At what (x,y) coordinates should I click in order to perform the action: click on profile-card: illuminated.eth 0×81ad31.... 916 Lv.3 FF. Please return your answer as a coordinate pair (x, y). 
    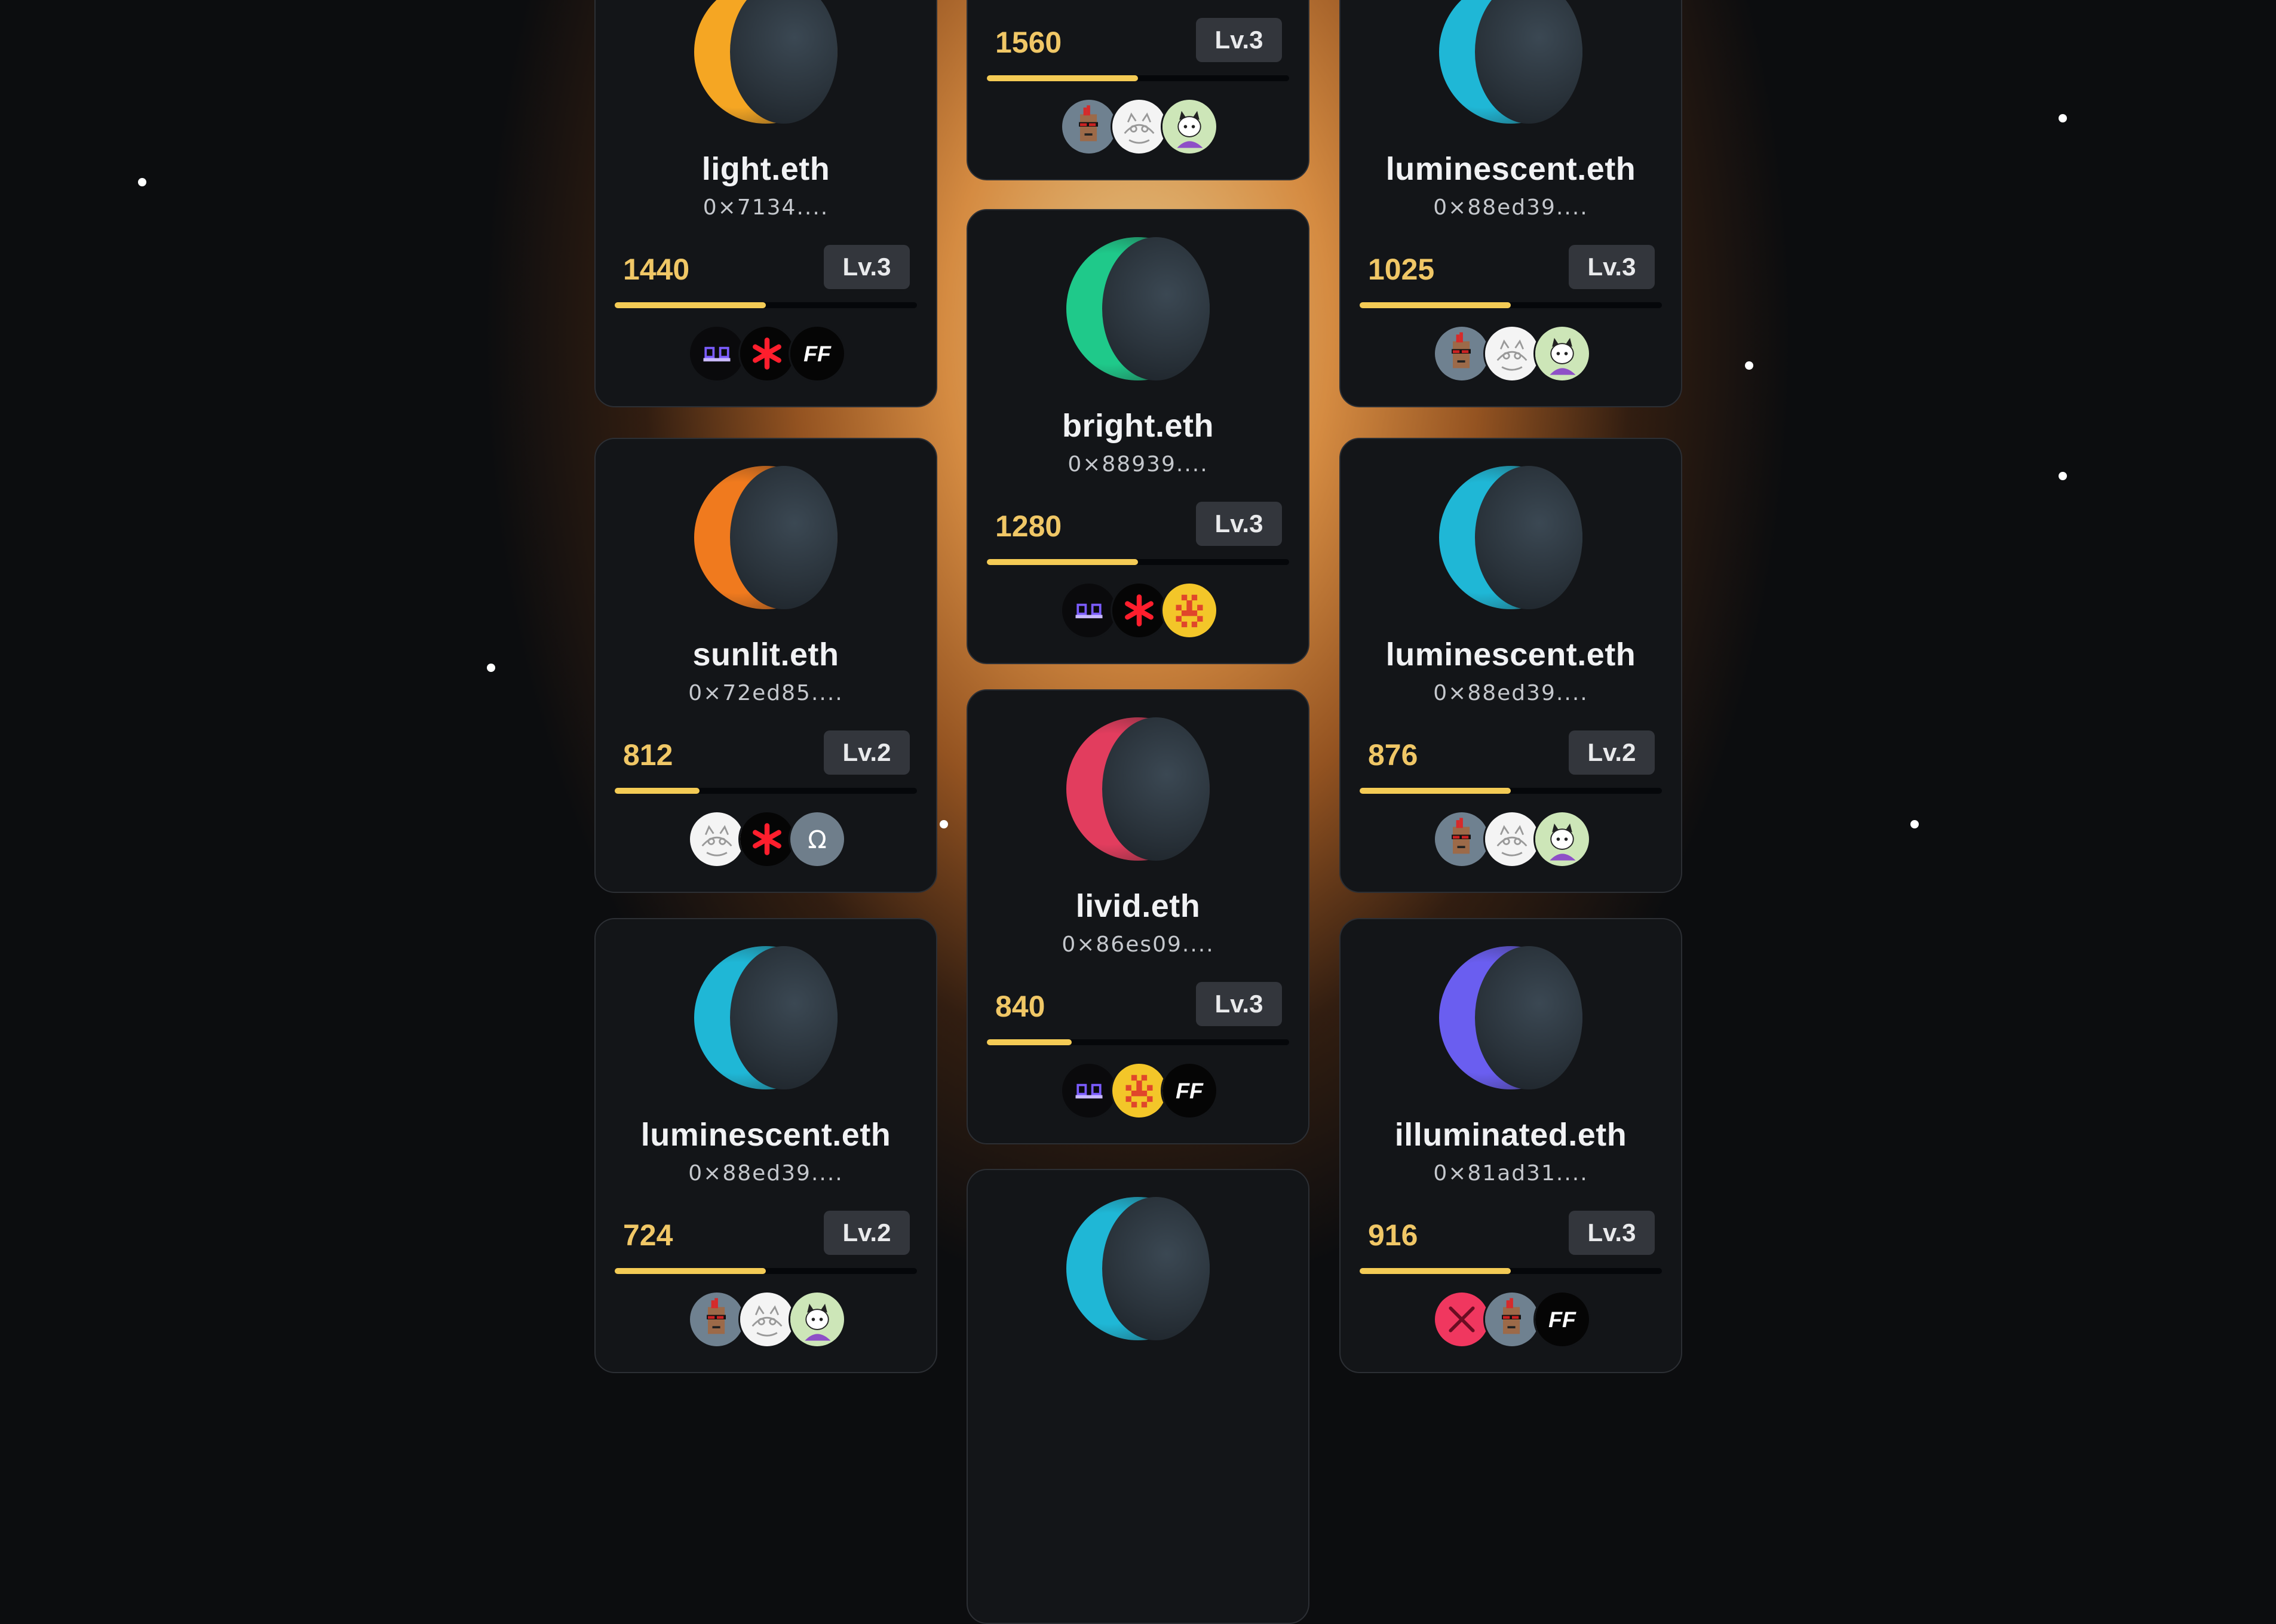
    Looking at the image, I should click on (1510, 1145).